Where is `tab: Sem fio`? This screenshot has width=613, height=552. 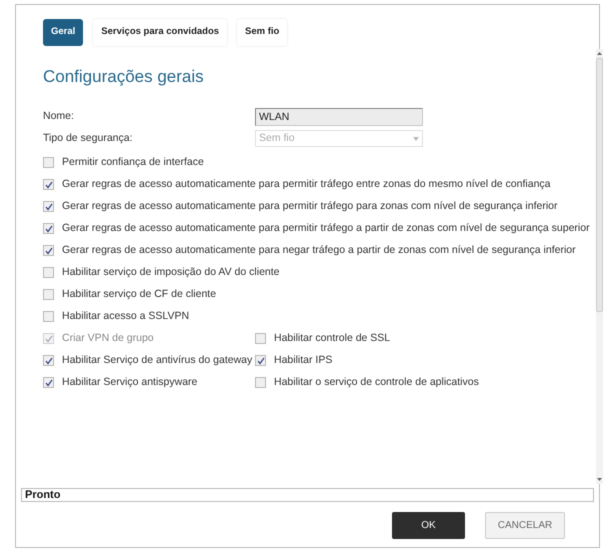
tab: Sem fio is located at coordinates (262, 32).